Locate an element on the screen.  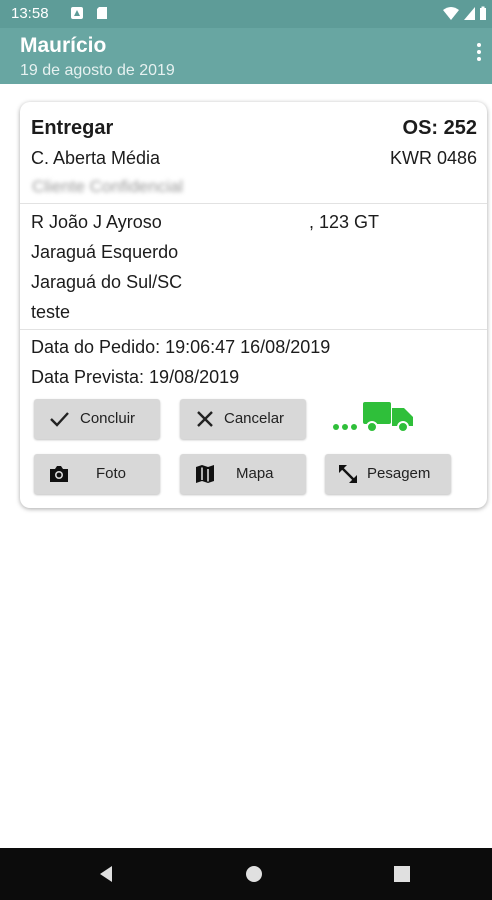
close-icon is located at coordinates (205, 419).